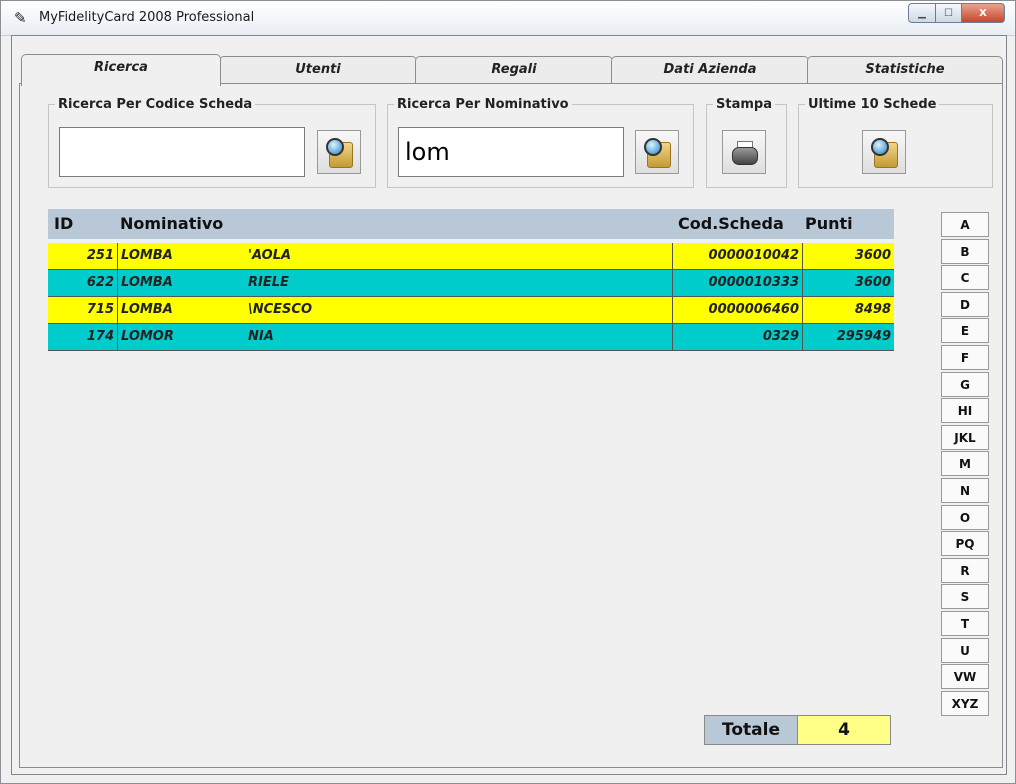  Describe the element at coordinates (965, 570) in the screenshot. I see `letter-button: R` at that location.